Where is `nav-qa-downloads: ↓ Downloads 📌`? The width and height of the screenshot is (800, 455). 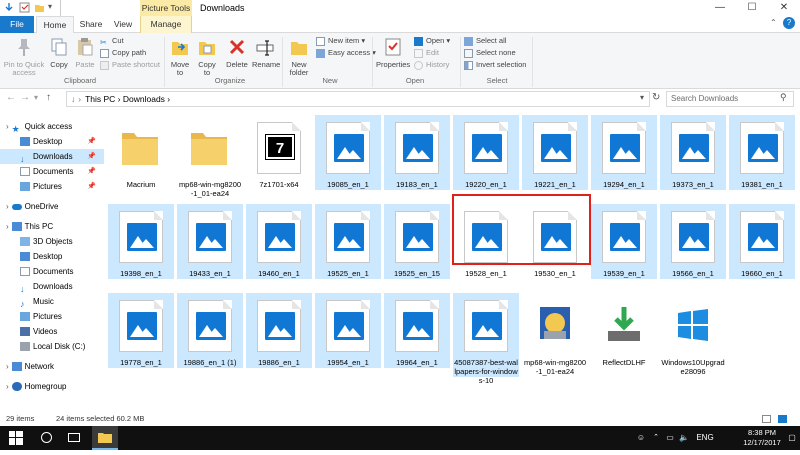
nav-qa-downloads: ↓ Downloads 📌 is located at coordinates (52, 156).